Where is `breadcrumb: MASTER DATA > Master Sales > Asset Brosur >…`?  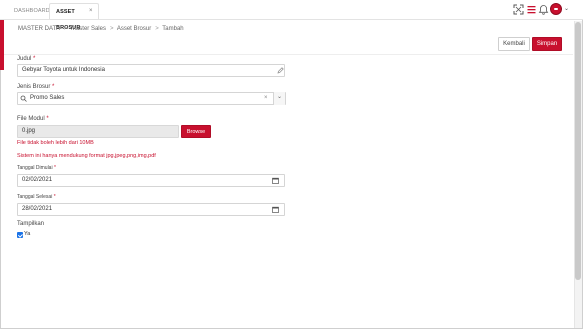 breadcrumb: MASTER DATA > Master Sales > Asset Brosur >… is located at coordinates (102, 29).